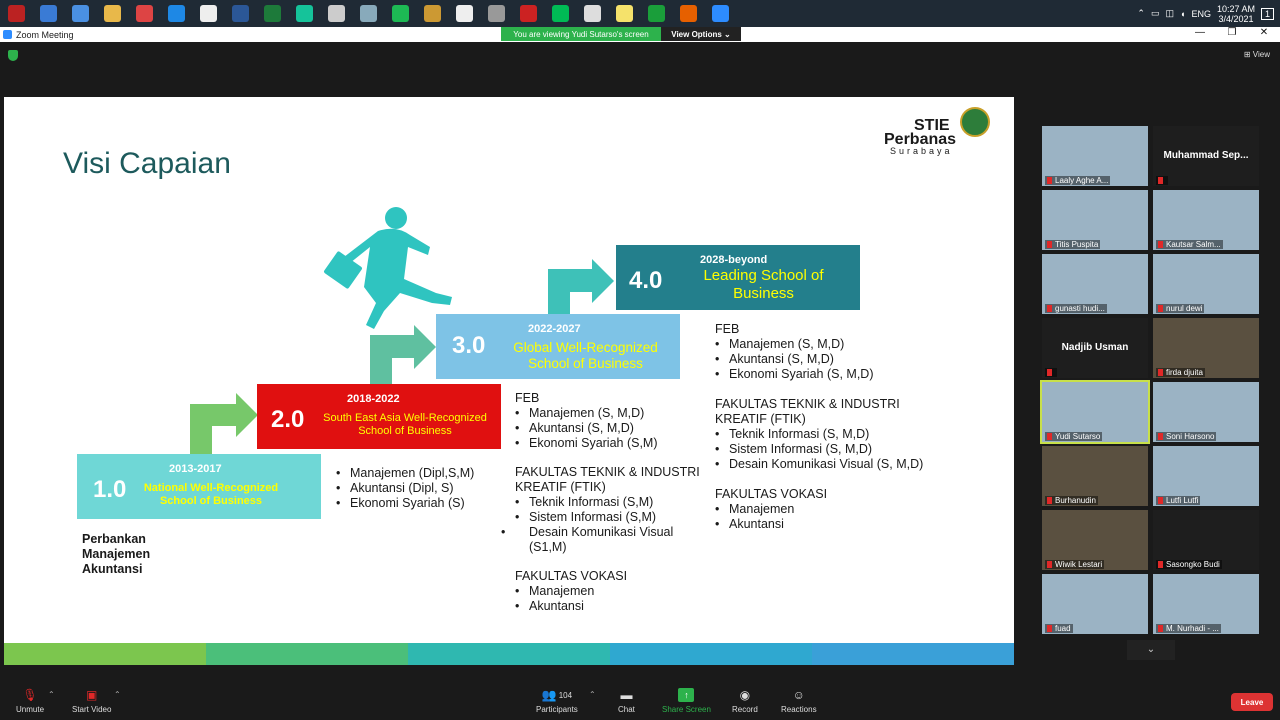 The height and width of the screenshot is (720, 1280). What do you see at coordinates (1079, 564) in the screenshot?
I see `participant-name-text: Wiwik Lestari` at bounding box center [1079, 564].